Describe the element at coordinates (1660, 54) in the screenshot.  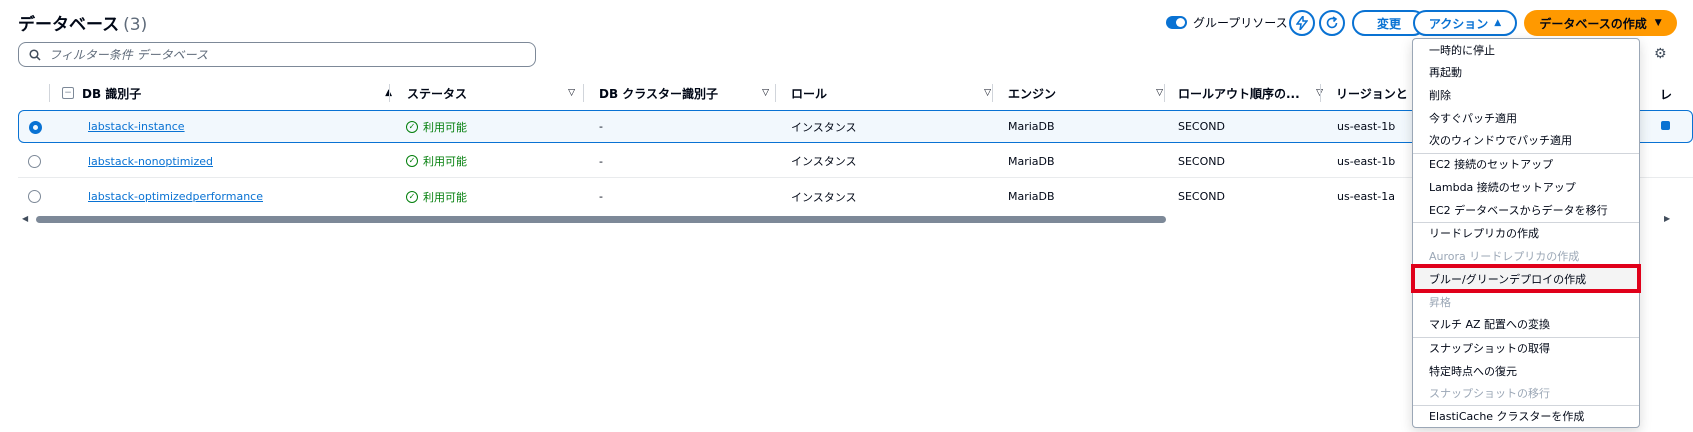
I see `gear-icon: ⚙` at that location.